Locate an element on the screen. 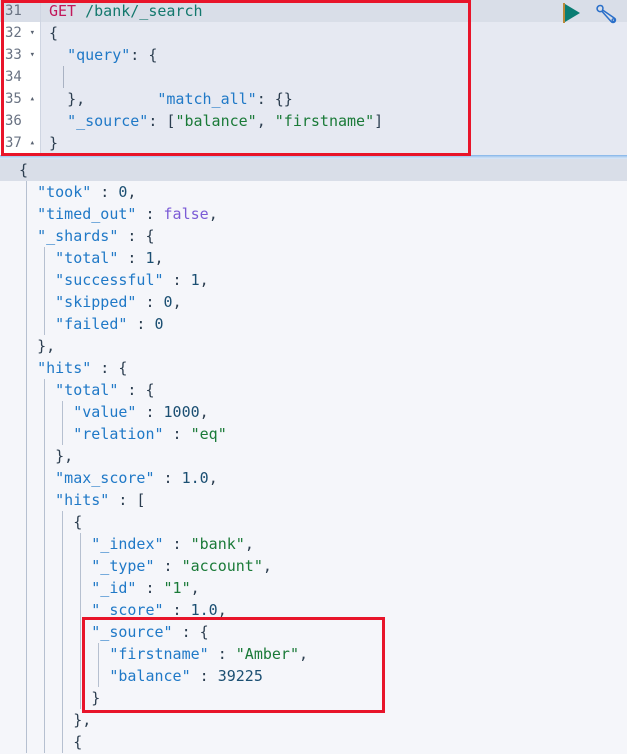 The image size is (627, 754). request-body-line: "_source": ["balance", "firstname"] is located at coordinates (334, 121).